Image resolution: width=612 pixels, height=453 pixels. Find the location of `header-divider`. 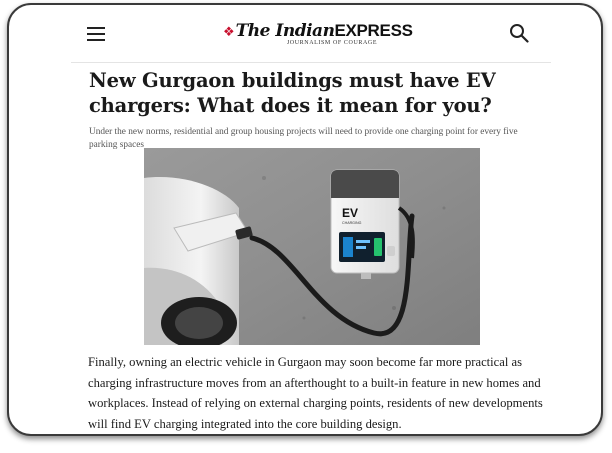

header-divider is located at coordinates (311, 62).